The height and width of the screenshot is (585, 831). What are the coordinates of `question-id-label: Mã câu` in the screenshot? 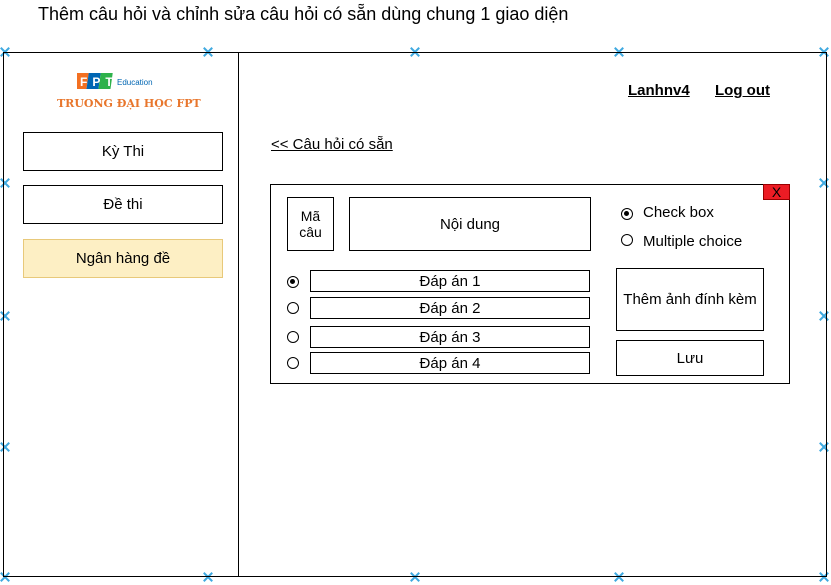 It's located at (310, 224).